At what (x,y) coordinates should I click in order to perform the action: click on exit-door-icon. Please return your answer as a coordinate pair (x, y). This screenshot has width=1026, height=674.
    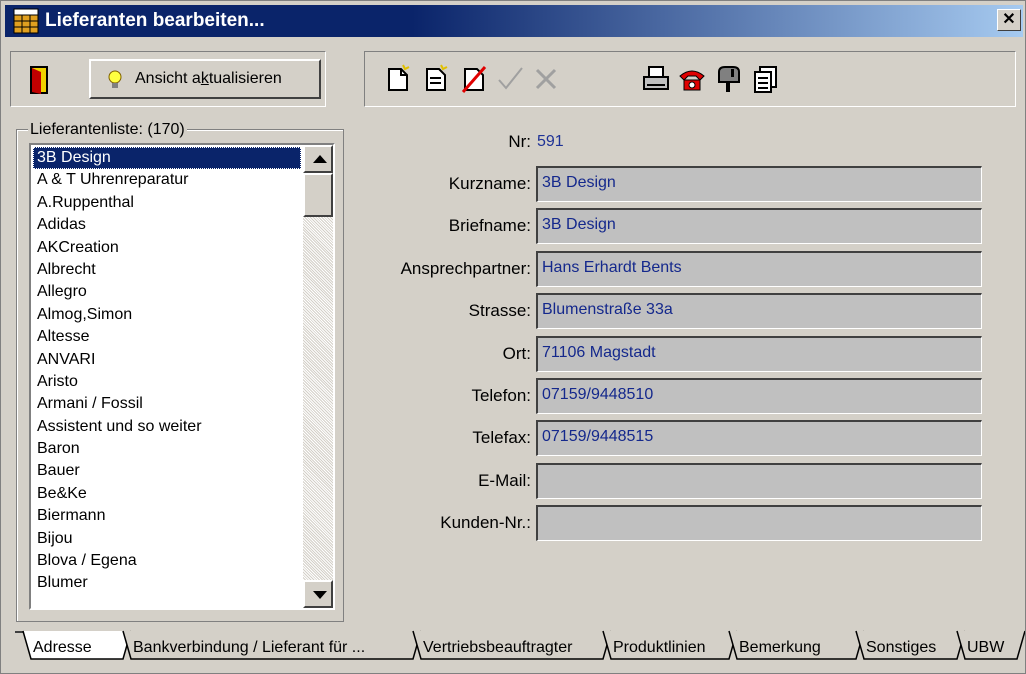
    Looking at the image, I should click on (39, 80).